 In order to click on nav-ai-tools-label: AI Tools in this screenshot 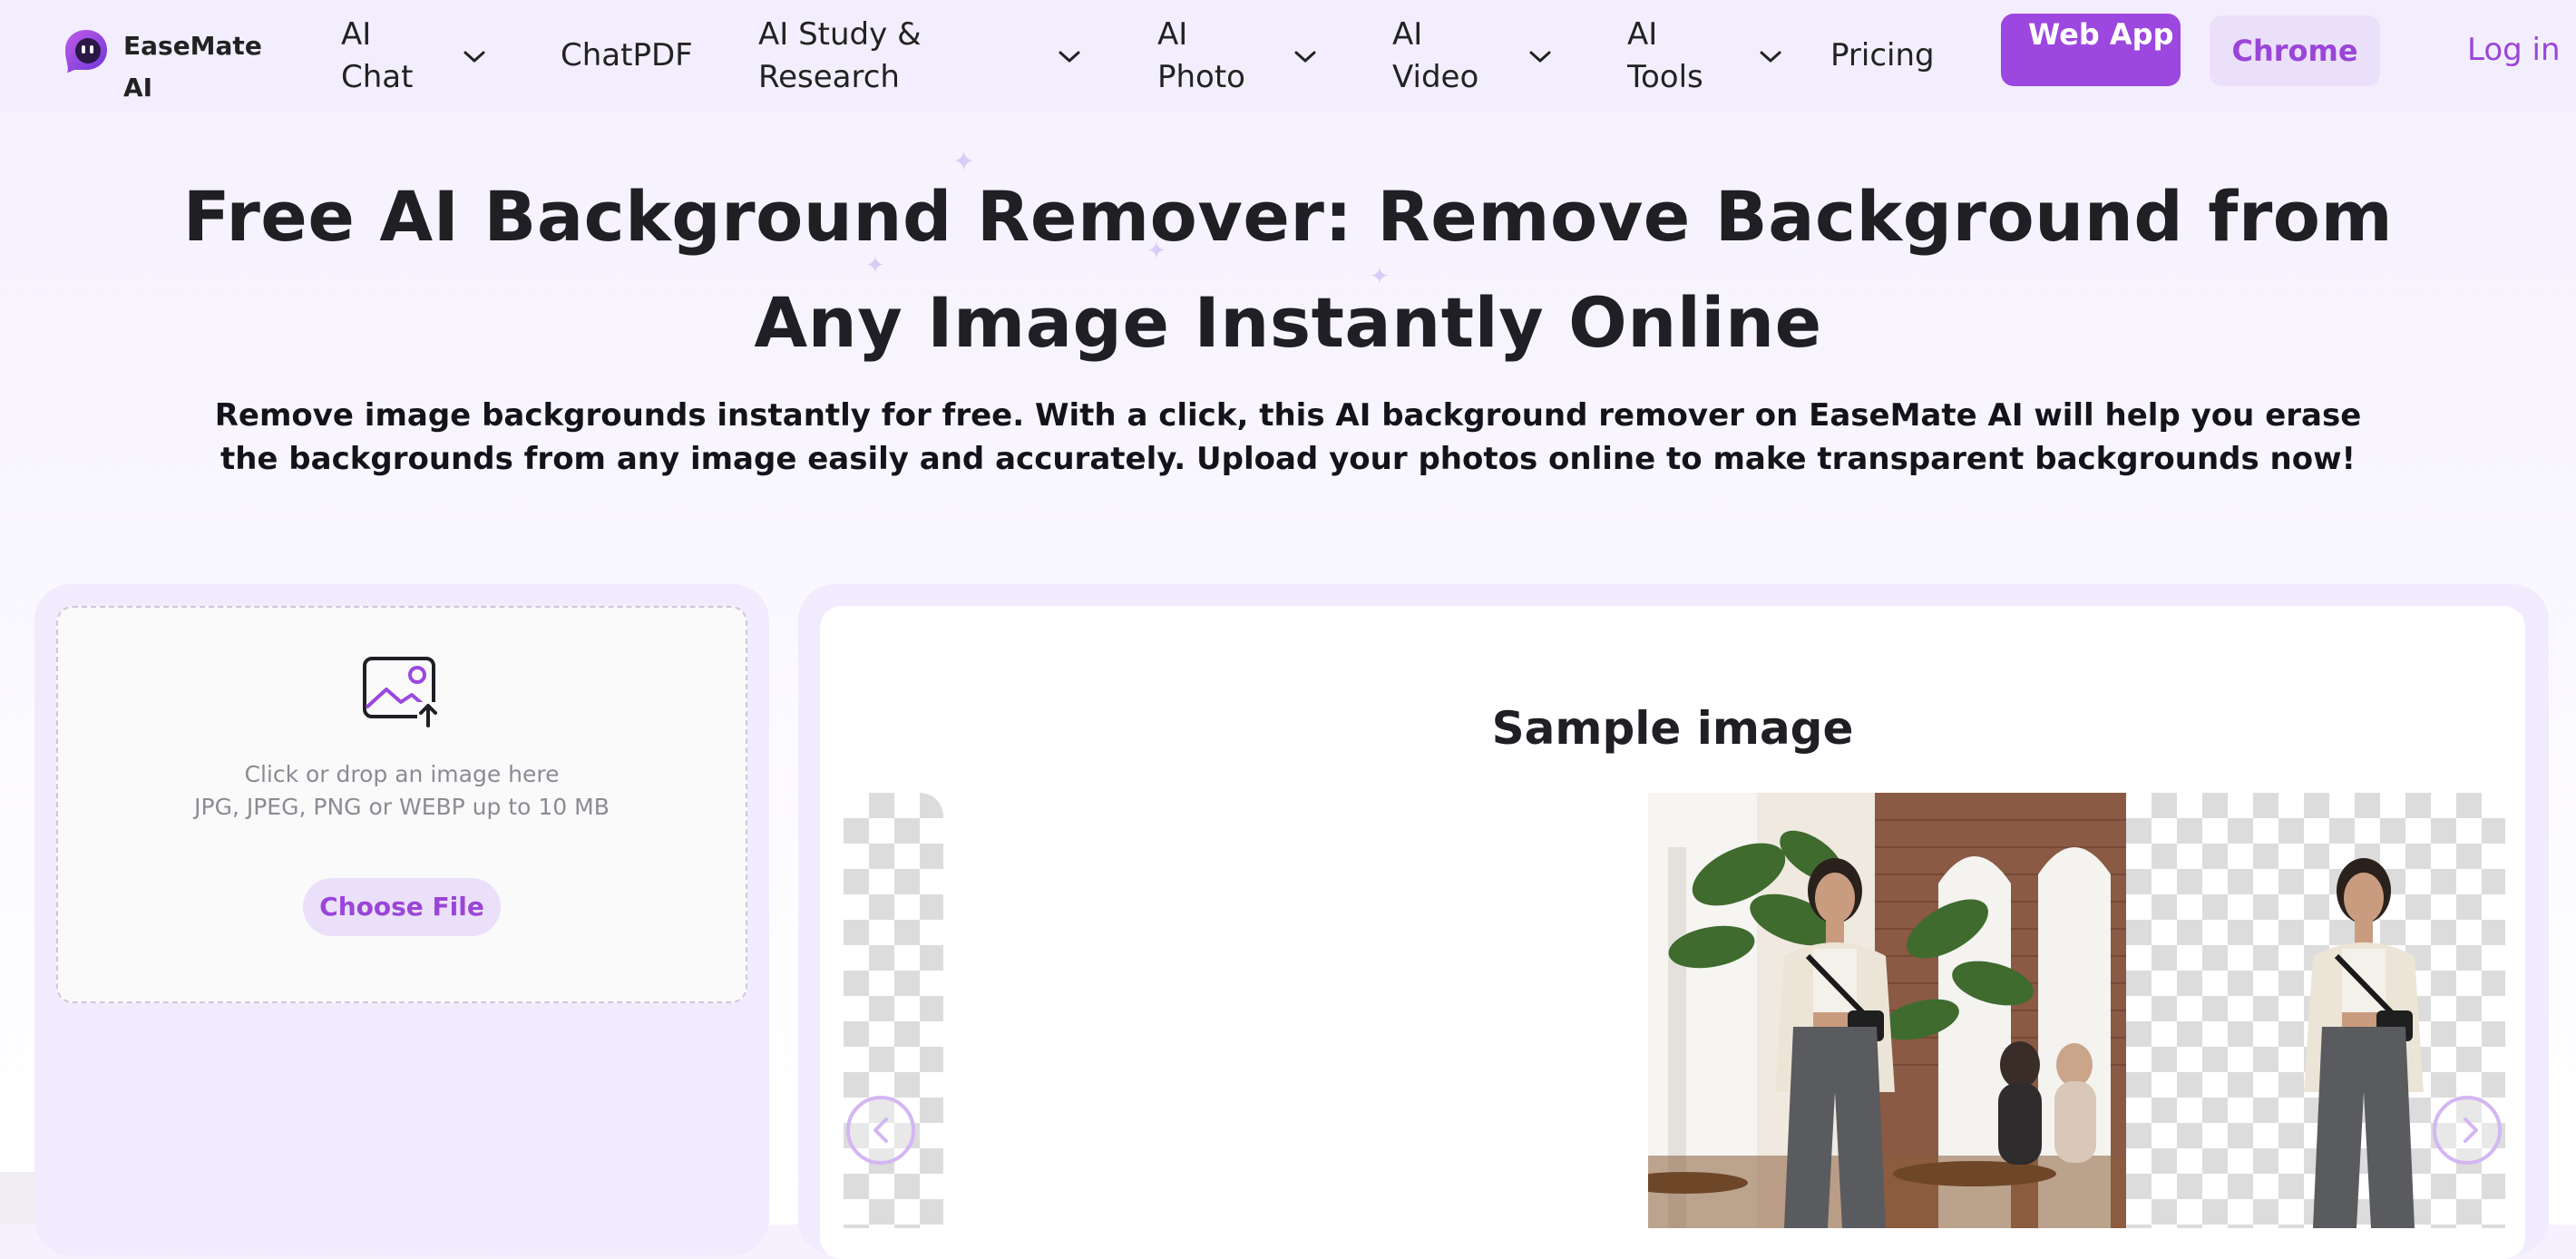, I will do `click(1665, 55)`.